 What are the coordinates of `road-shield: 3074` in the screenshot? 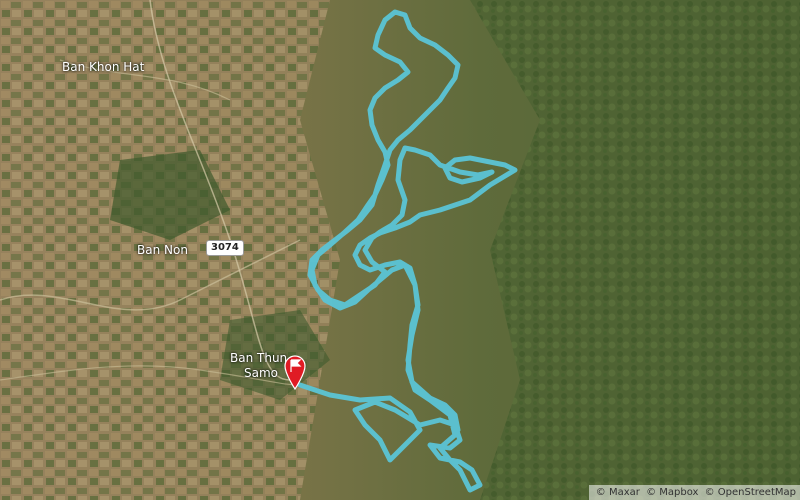 It's located at (225, 248).